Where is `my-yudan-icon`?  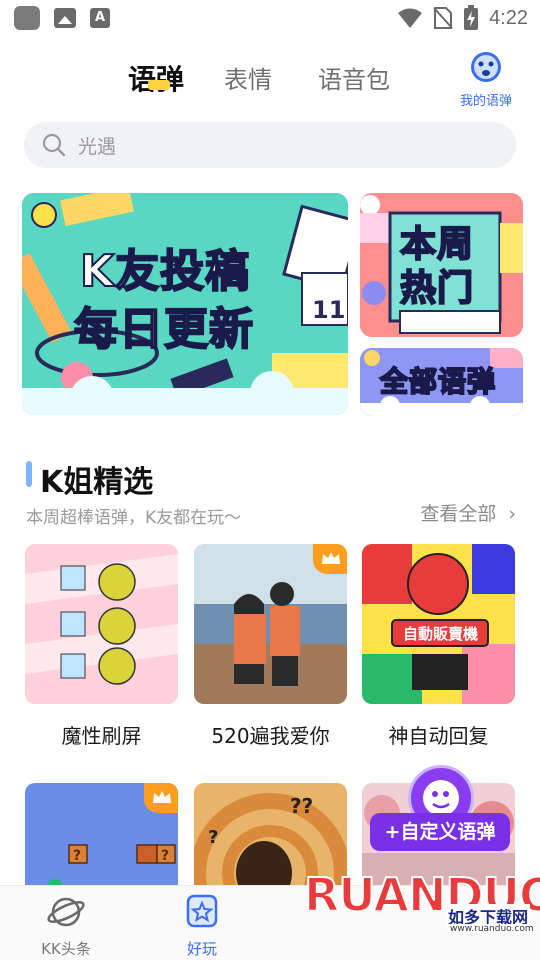 my-yudan-icon is located at coordinates (486, 67).